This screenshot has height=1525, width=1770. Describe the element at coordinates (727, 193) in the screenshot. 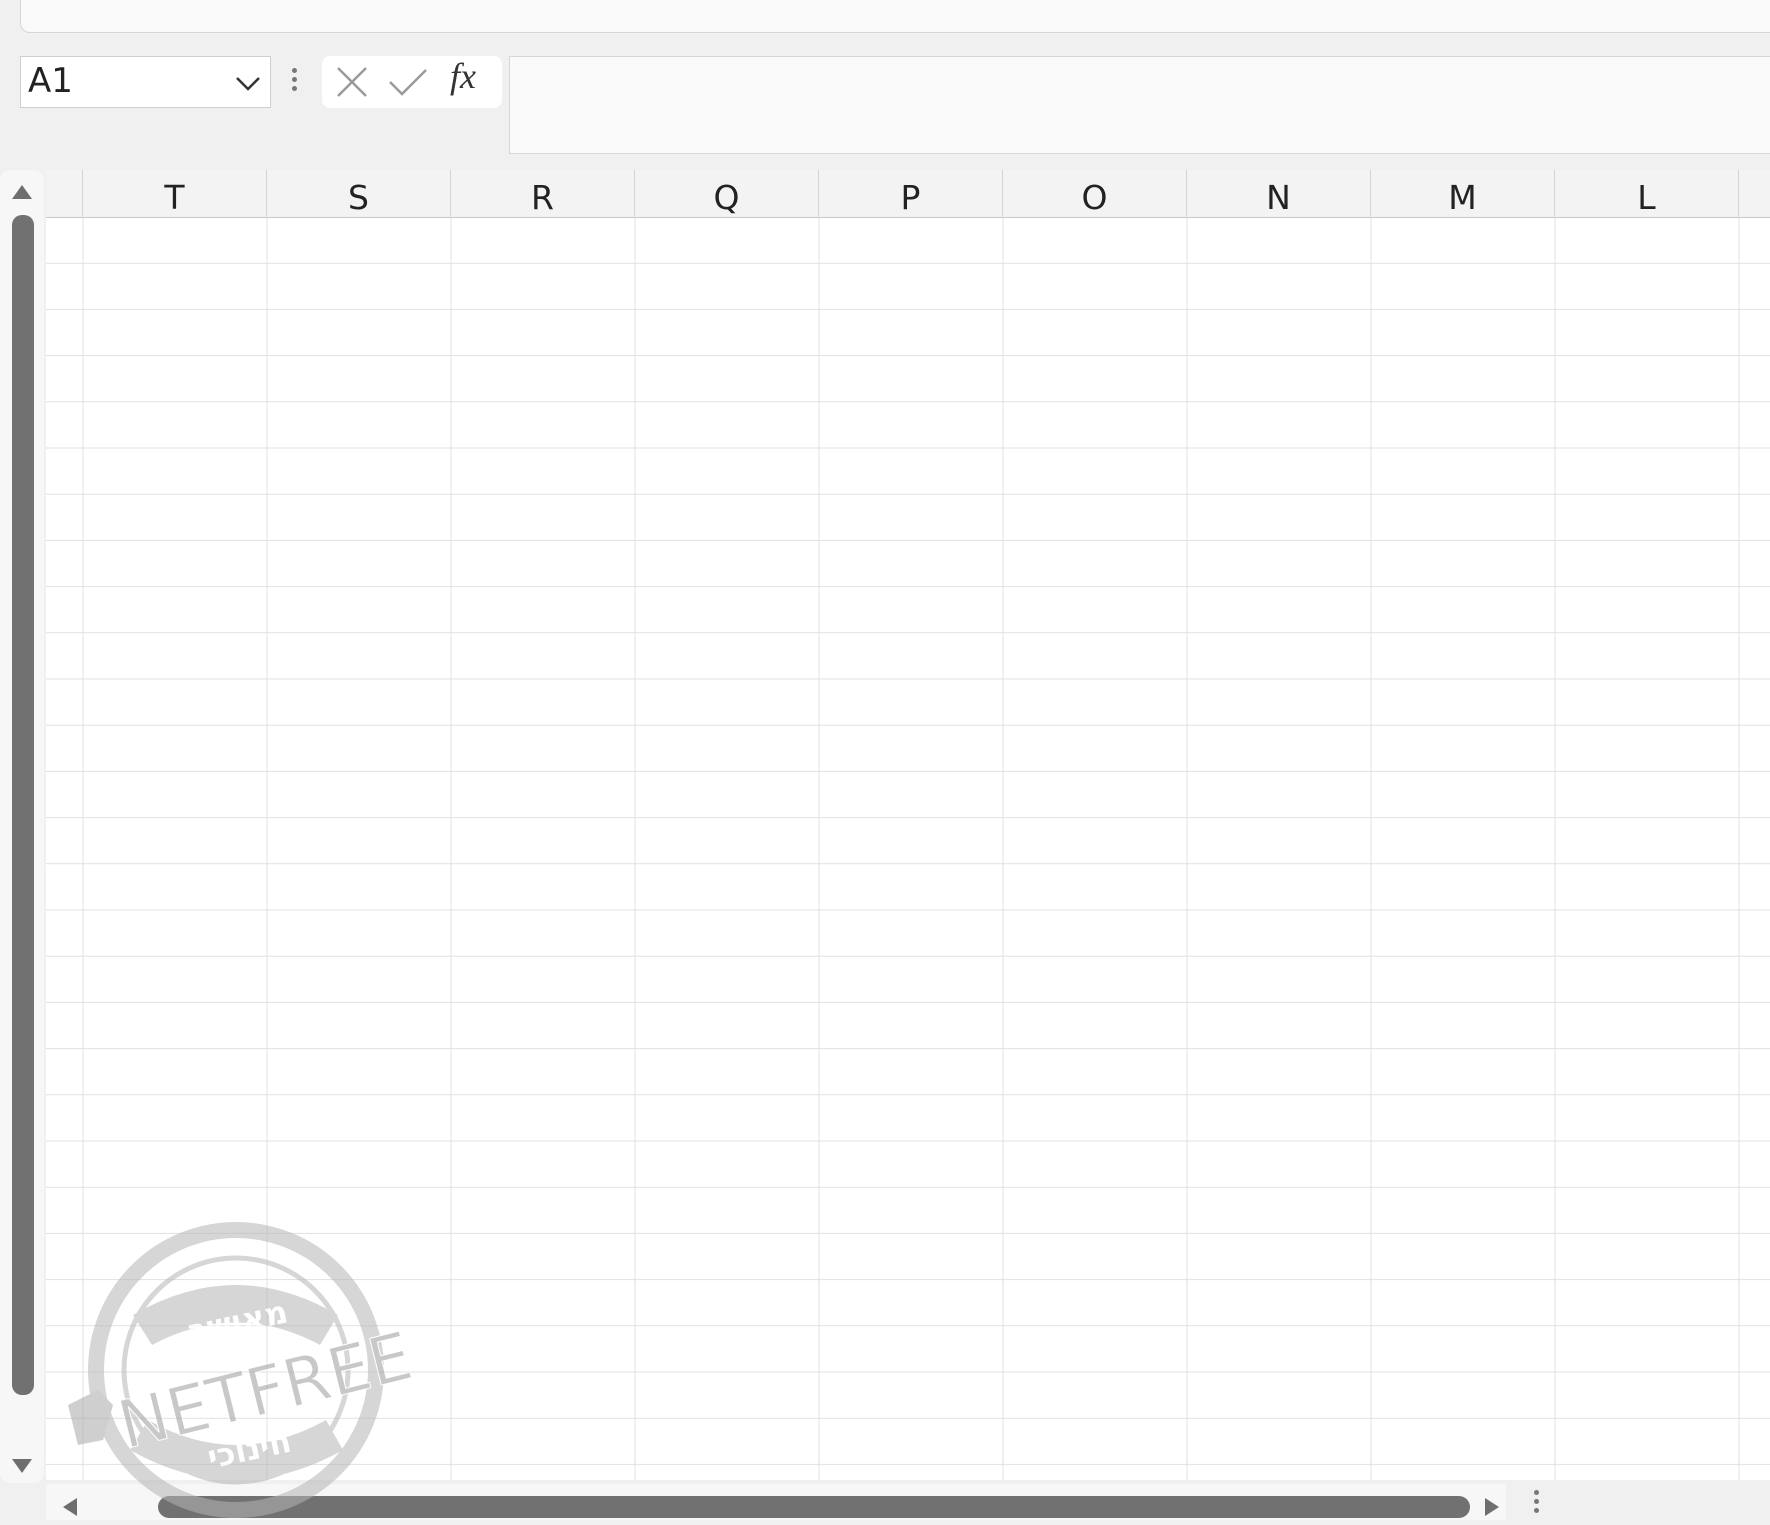

I see `column-header-q: Q` at that location.